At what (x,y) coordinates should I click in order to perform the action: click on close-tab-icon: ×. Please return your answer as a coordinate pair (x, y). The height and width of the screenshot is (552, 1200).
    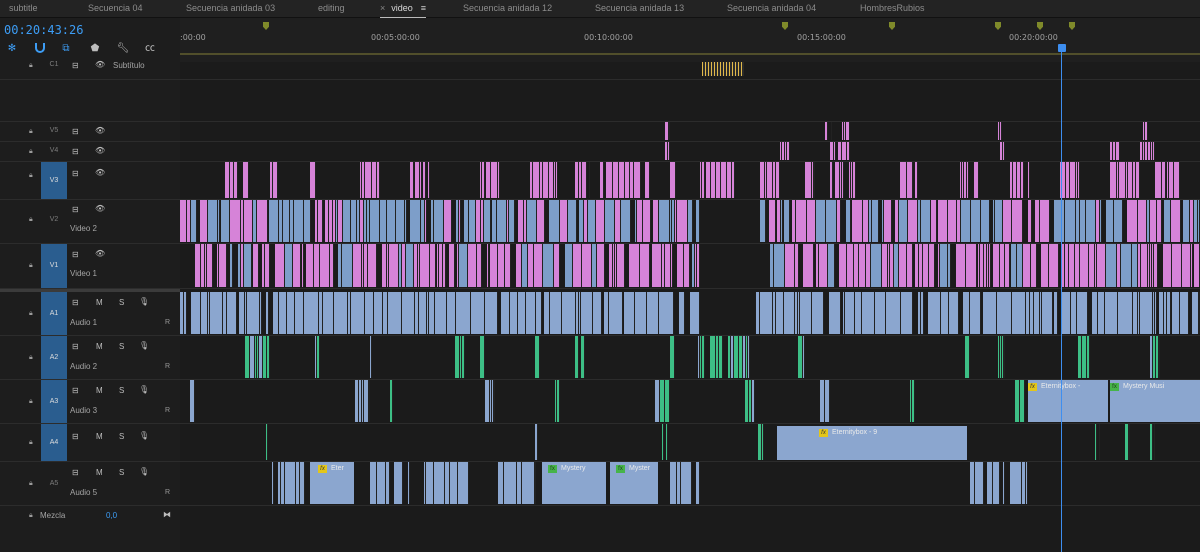
    Looking at the image, I should click on (382, 8).